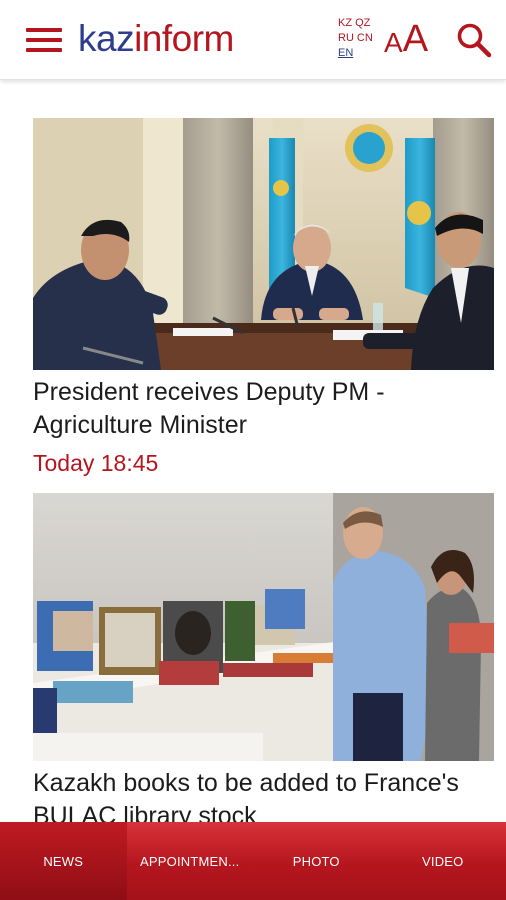  Describe the element at coordinates (316, 861) in the screenshot. I see `tab-photo: Photo` at that location.